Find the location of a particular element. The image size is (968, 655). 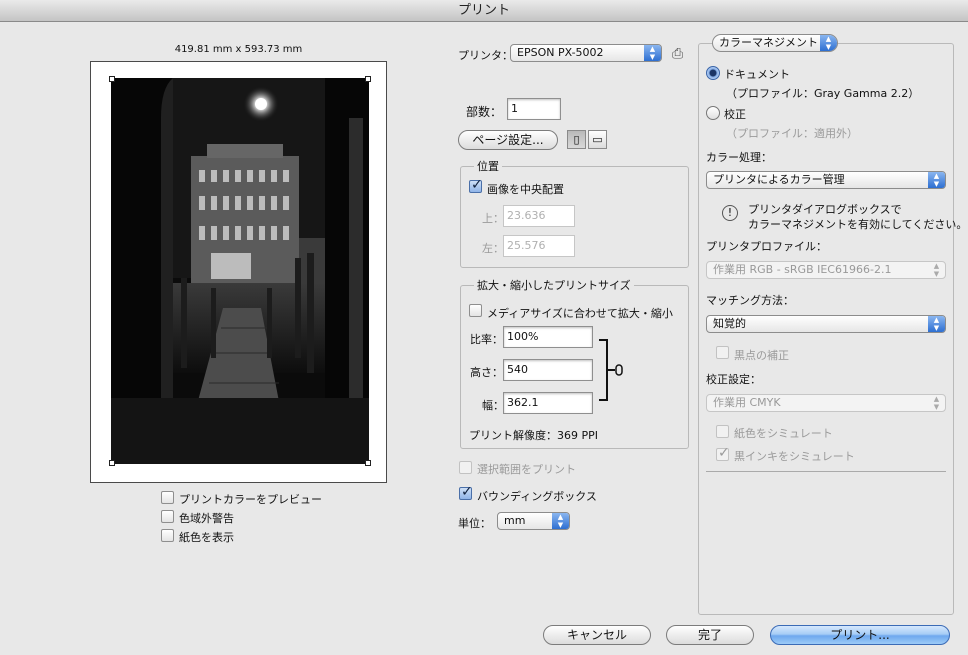

color-handling-label: カラー処理： is located at coordinates (739, 157).